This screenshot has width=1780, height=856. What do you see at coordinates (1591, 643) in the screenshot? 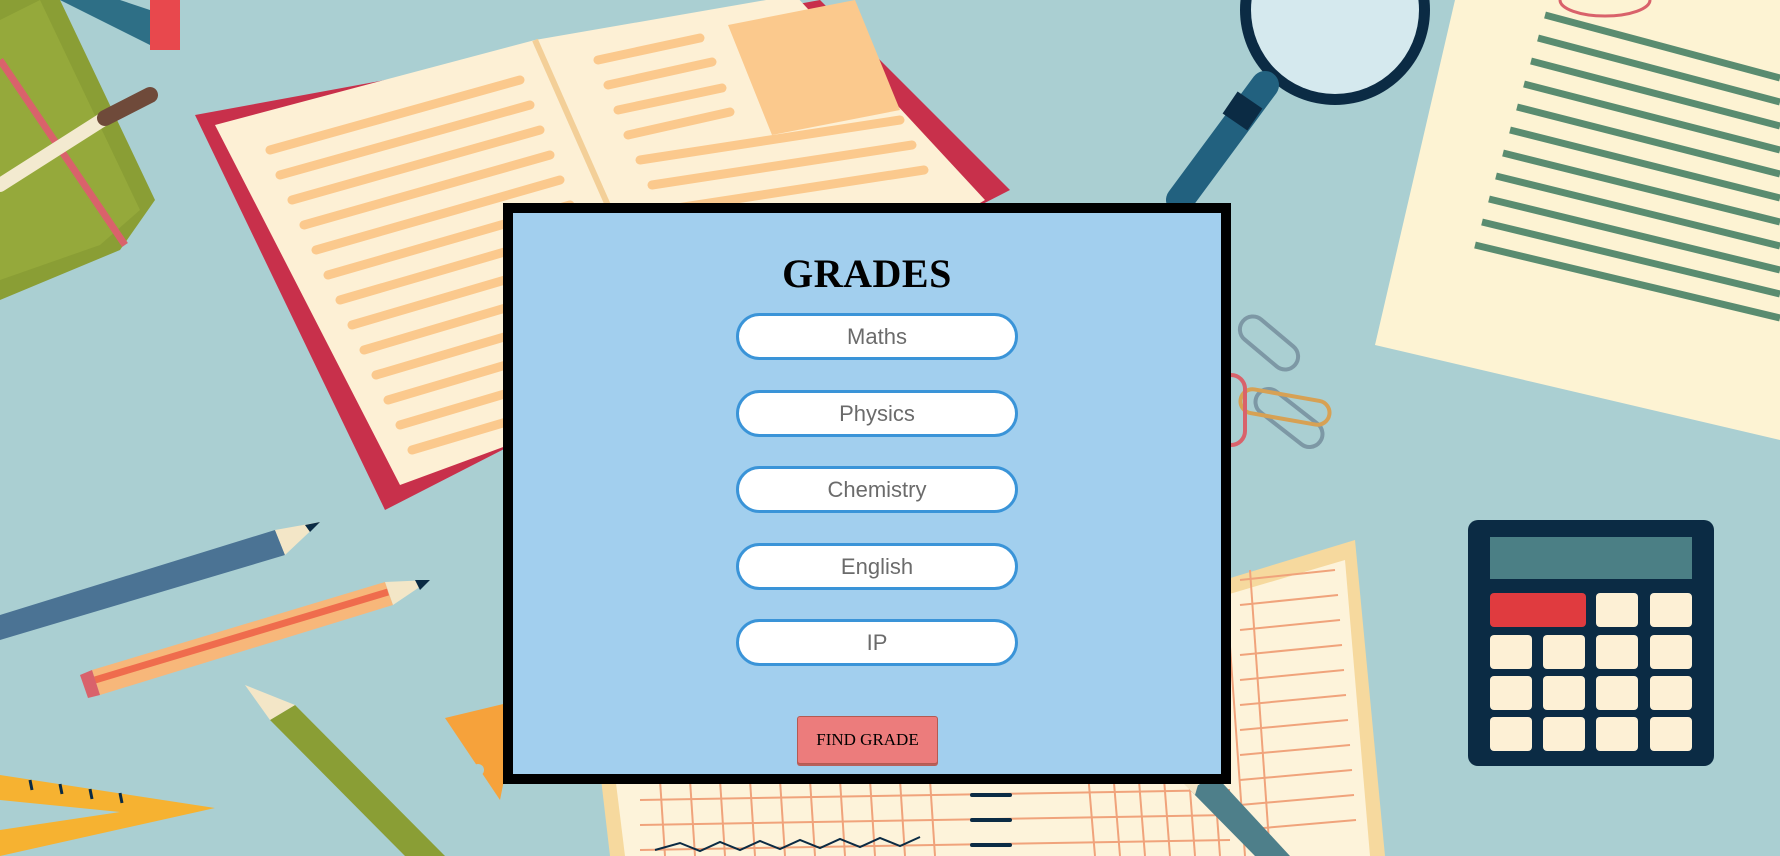
I see `calculator-icon` at bounding box center [1591, 643].